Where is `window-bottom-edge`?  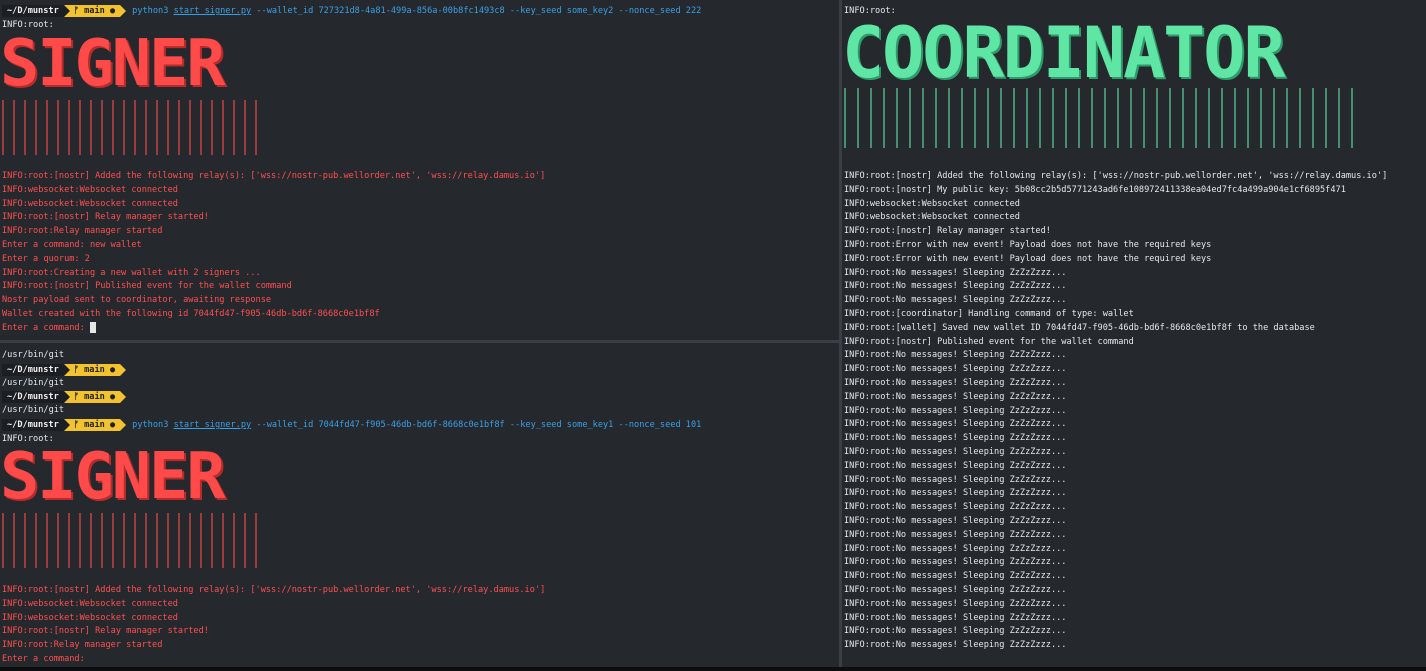
window-bottom-edge is located at coordinates (713, 669).